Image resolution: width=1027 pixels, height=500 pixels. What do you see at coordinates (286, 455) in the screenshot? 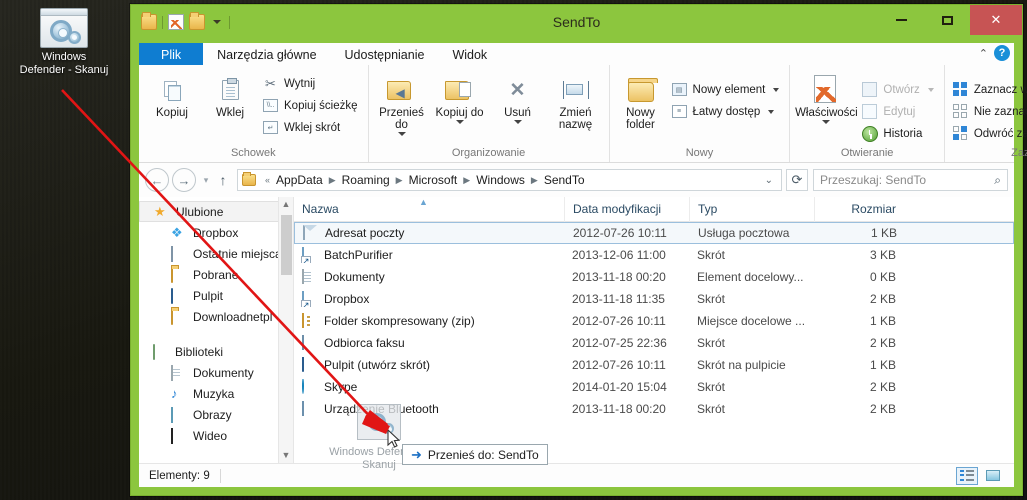
I see `chevron-down-icon: ▼` at bounding box center [286, 455].